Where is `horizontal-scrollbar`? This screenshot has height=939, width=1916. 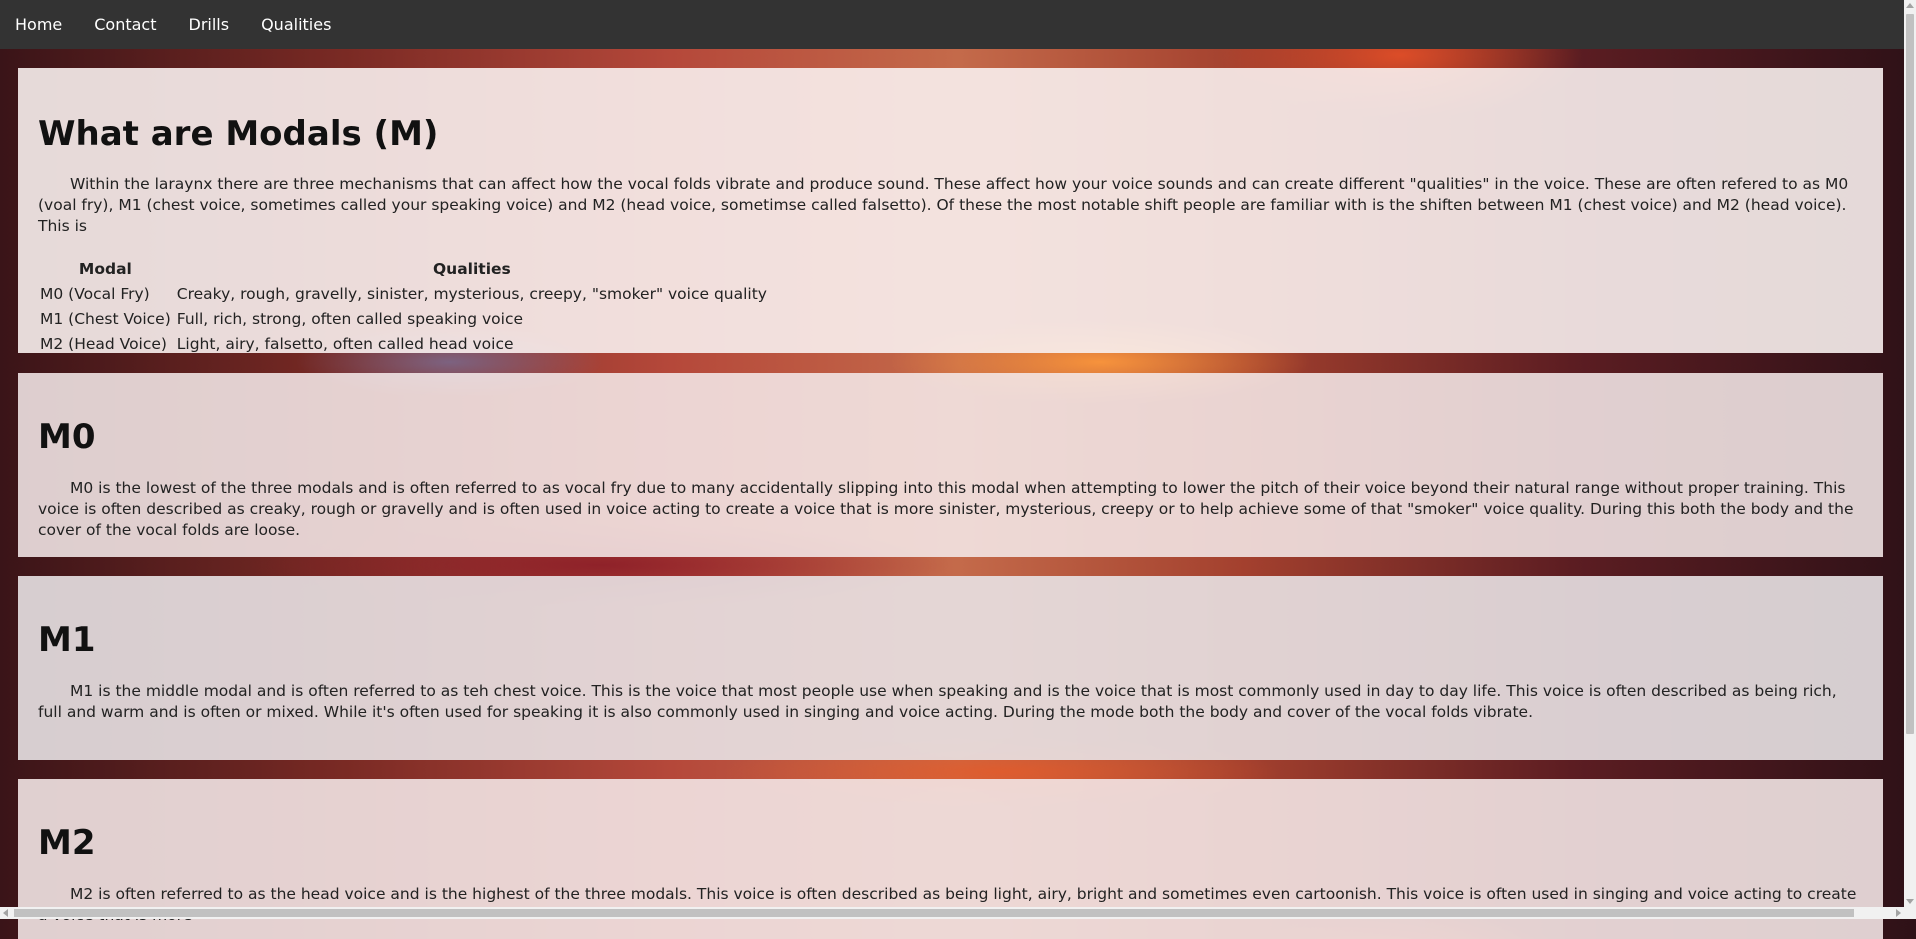 horizontal-scrollbar is located at coordinates (952, 913).